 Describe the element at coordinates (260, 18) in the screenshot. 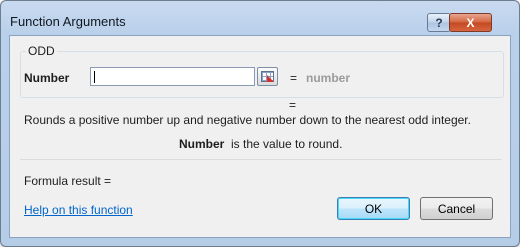

I see `title-bar: Function Arguments ? X` at that location.